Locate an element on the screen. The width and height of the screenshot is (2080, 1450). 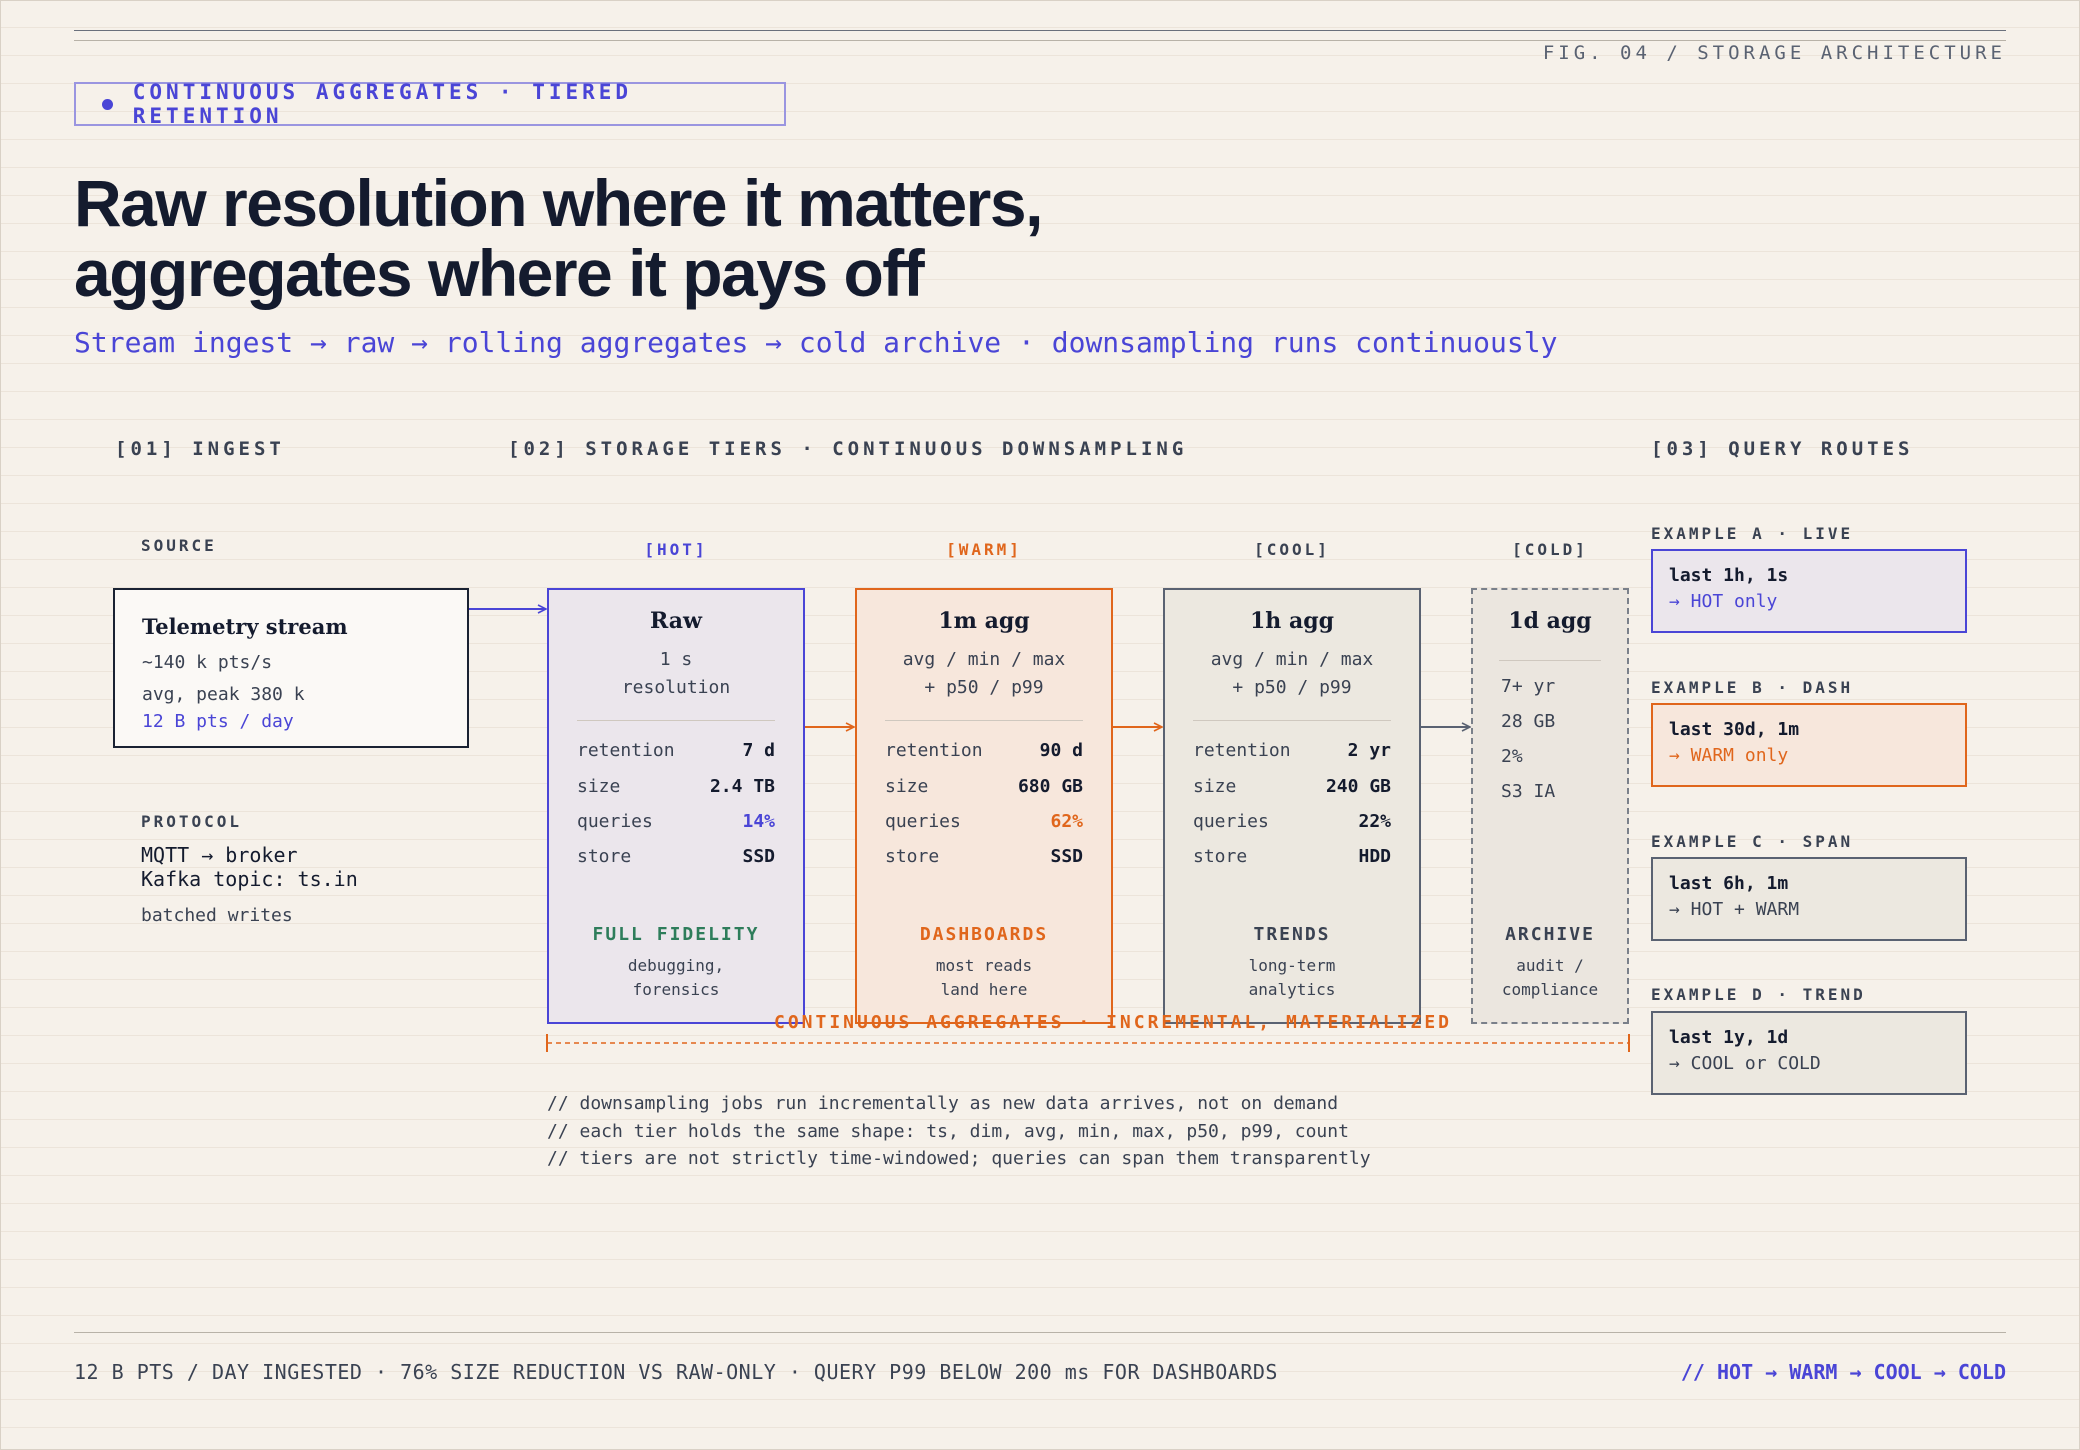
route-d-query: last 1y, 1d is located at coordinates (1729, 1037).